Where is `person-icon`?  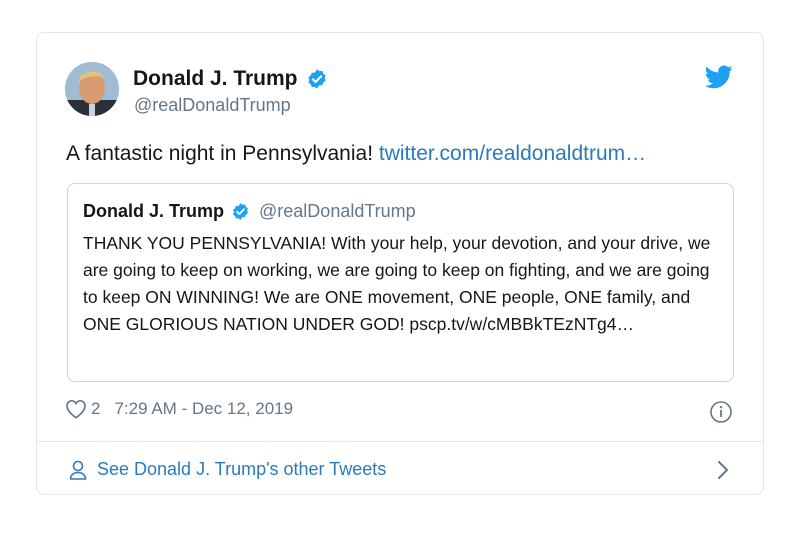 person-icon is located at coordinates (78, 470).